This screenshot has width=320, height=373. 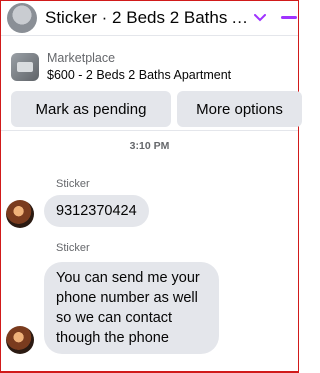 I want to click on contact-avatar, so click(x=22, y=18).